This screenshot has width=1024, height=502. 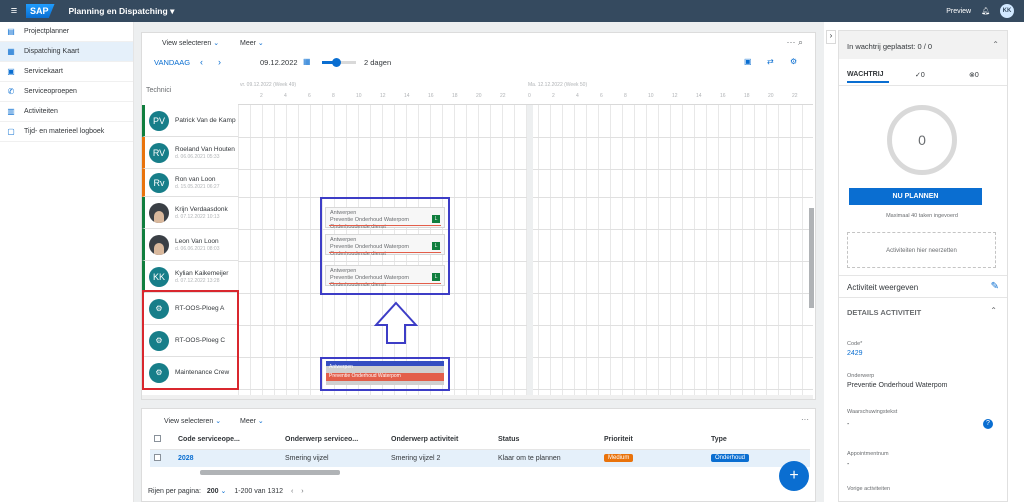 What do you see at coordinates (758, 440) in the screenshot?
I see `column-header: Type` at bounding box center [758, 440].